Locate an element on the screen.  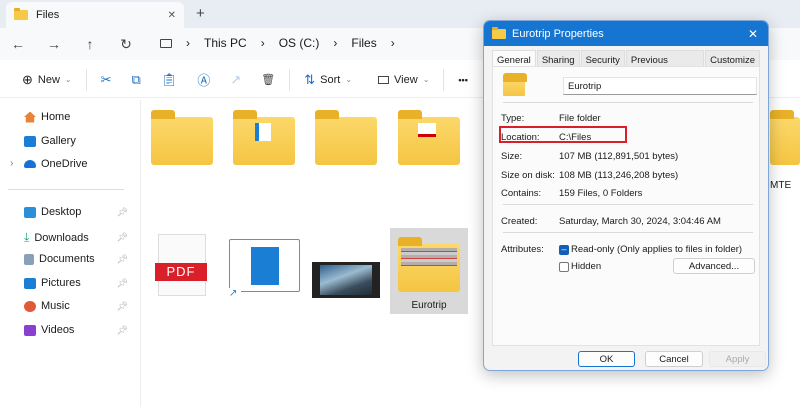
sidebar-item-pictures: Pictures 📌︎ is located at coordinates (79, 283).